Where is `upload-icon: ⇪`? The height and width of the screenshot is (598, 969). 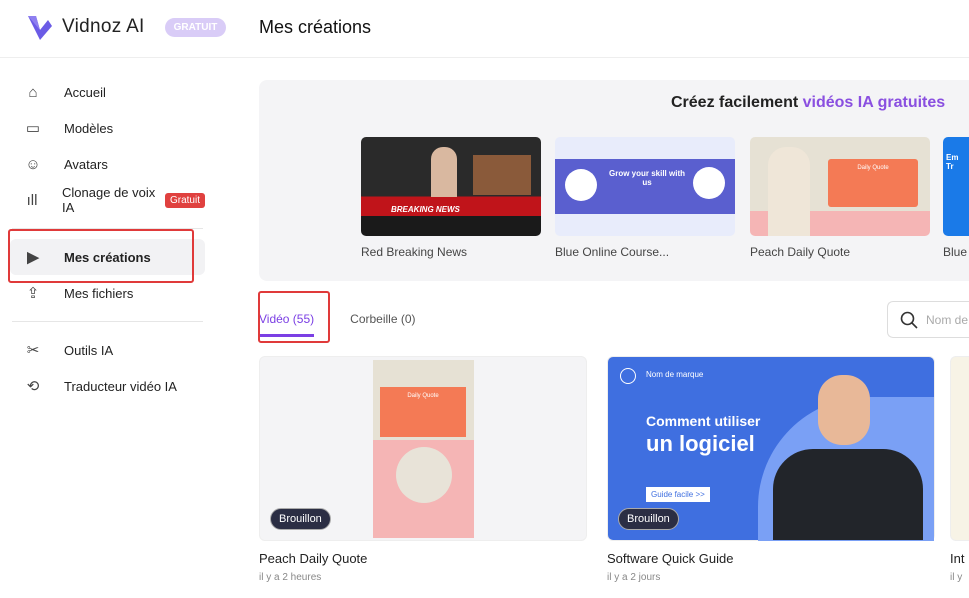
upload-icon: ⇪ is located at coordinates (33, 293).